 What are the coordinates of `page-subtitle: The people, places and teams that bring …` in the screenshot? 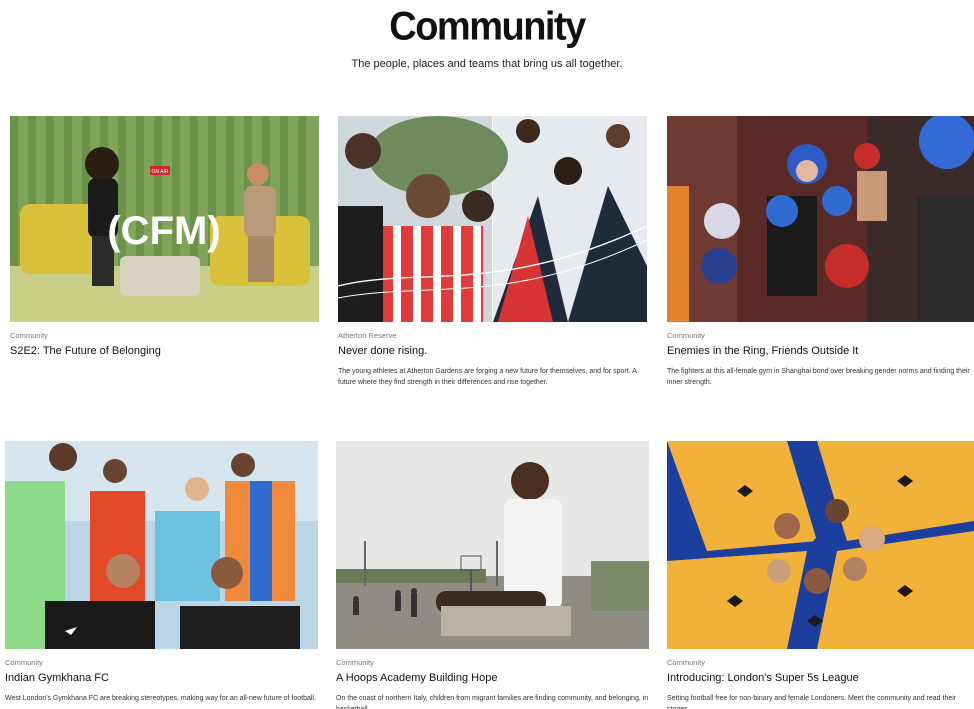 It's located at (487, 64).